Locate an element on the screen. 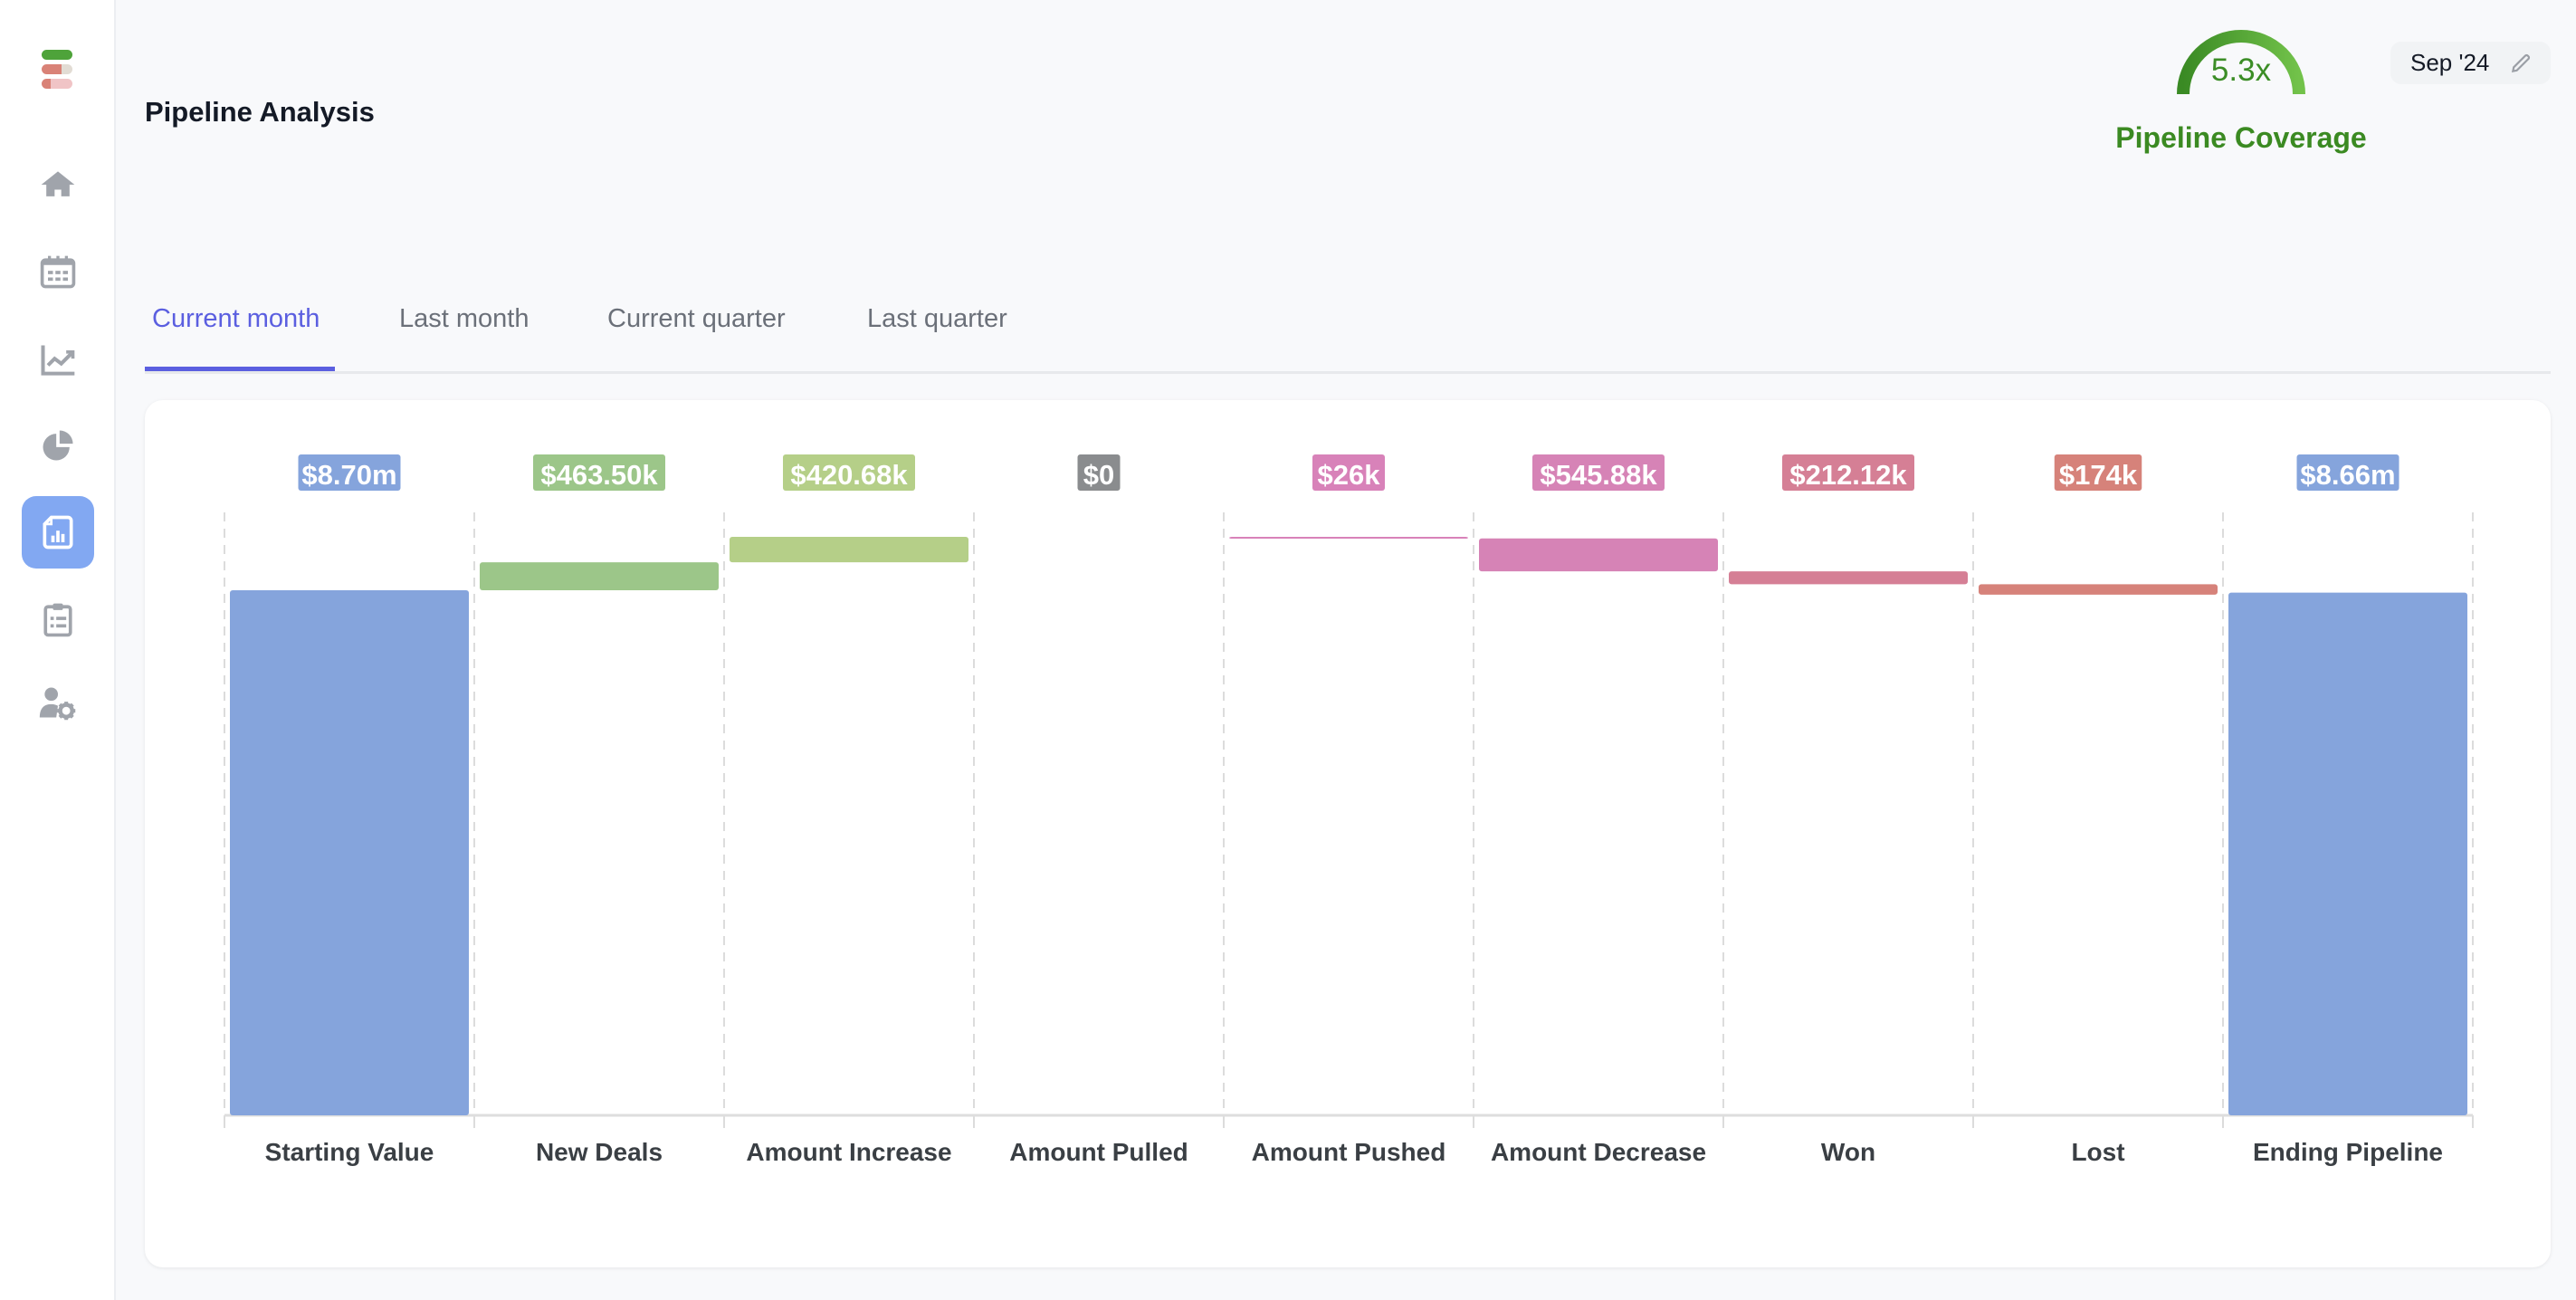  sidebar-item-calendar is located at coordinates (58, 272).